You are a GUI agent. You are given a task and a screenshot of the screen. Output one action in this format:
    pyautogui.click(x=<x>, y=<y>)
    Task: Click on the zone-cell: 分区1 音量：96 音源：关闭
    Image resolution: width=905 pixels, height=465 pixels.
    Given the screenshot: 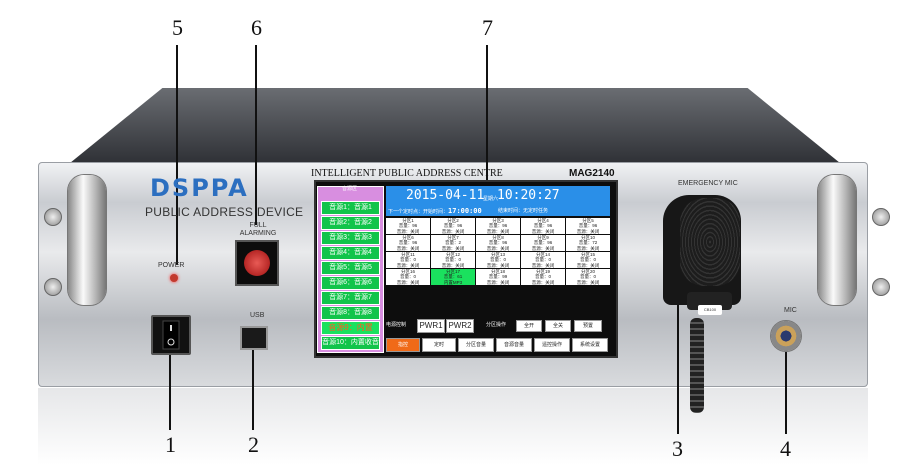 What is the action you would take?
    pyautogui.click(x=408, y=226)
    